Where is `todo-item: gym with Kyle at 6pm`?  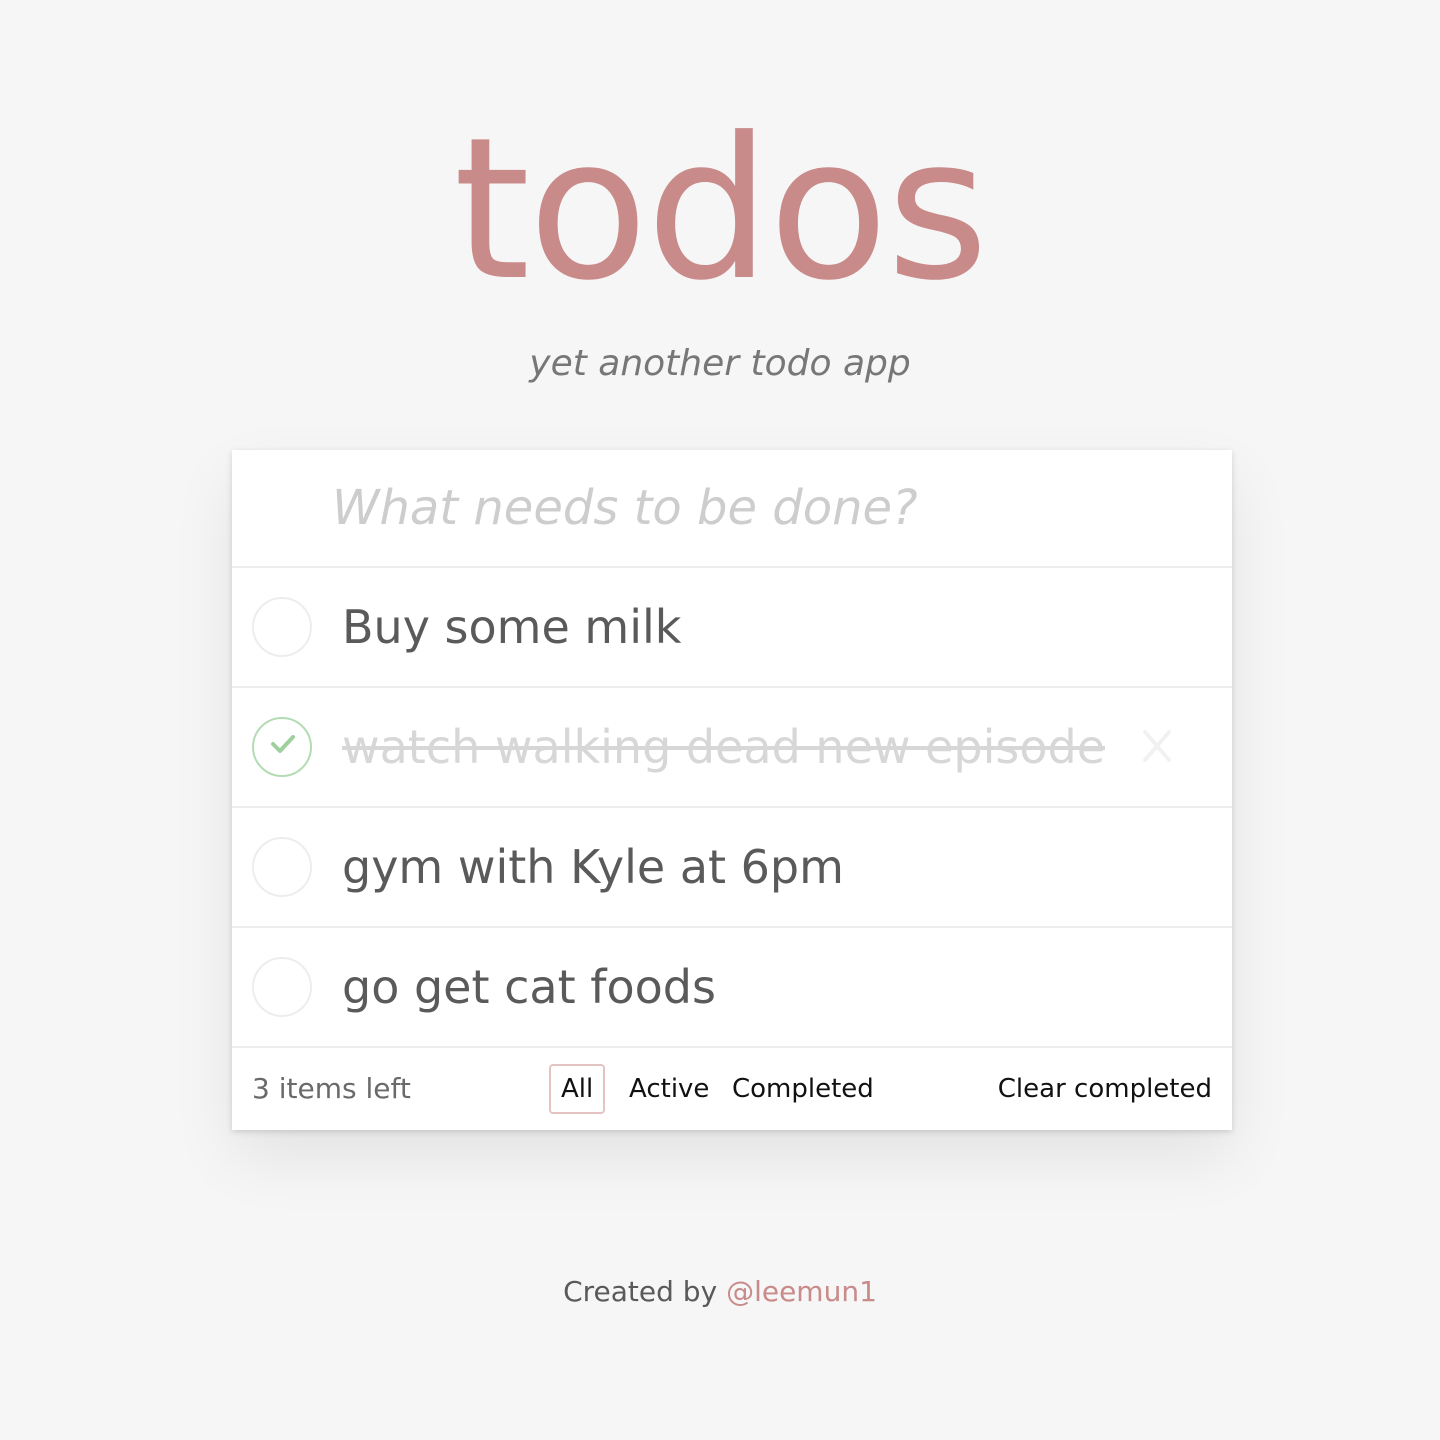 todo-item: gym with Kyle at 6pm is located at coordinates (732, 868).